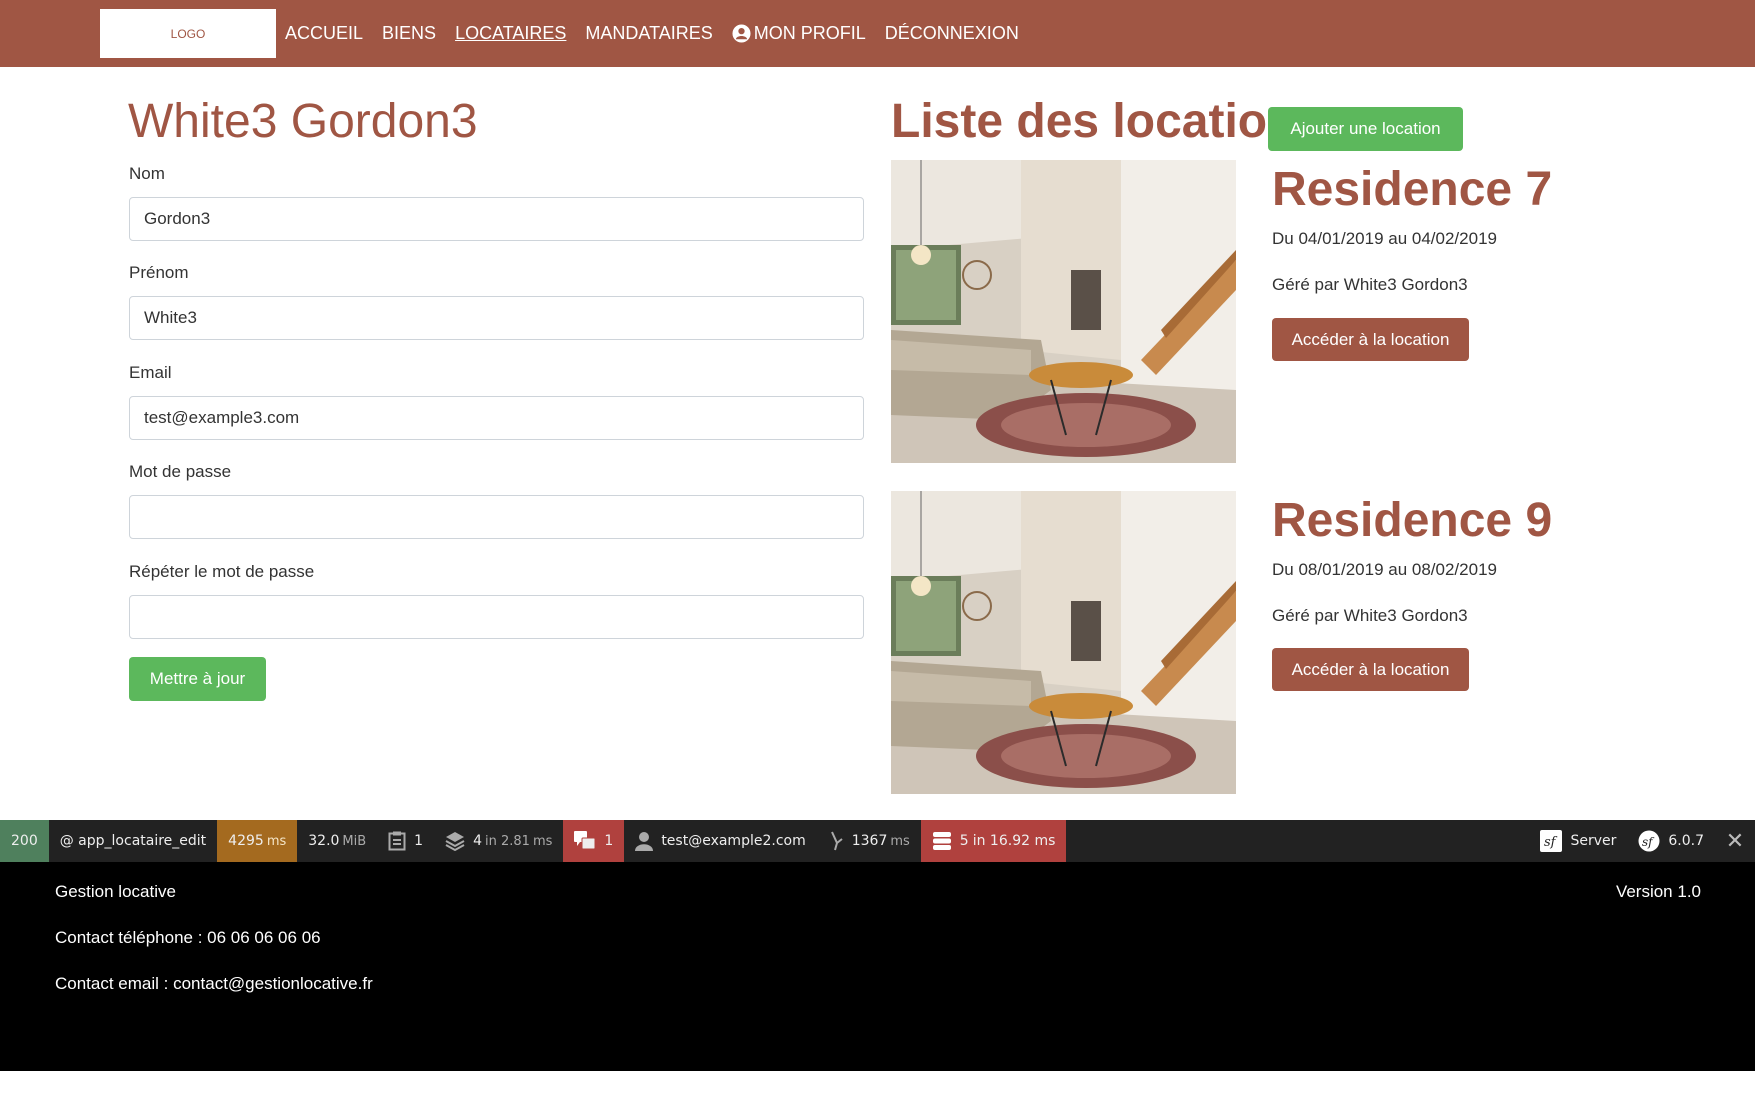  Describe the element at coordinates (1649, 841) in the screenshot. I see `symfony-logo-icon: sf` at that location.